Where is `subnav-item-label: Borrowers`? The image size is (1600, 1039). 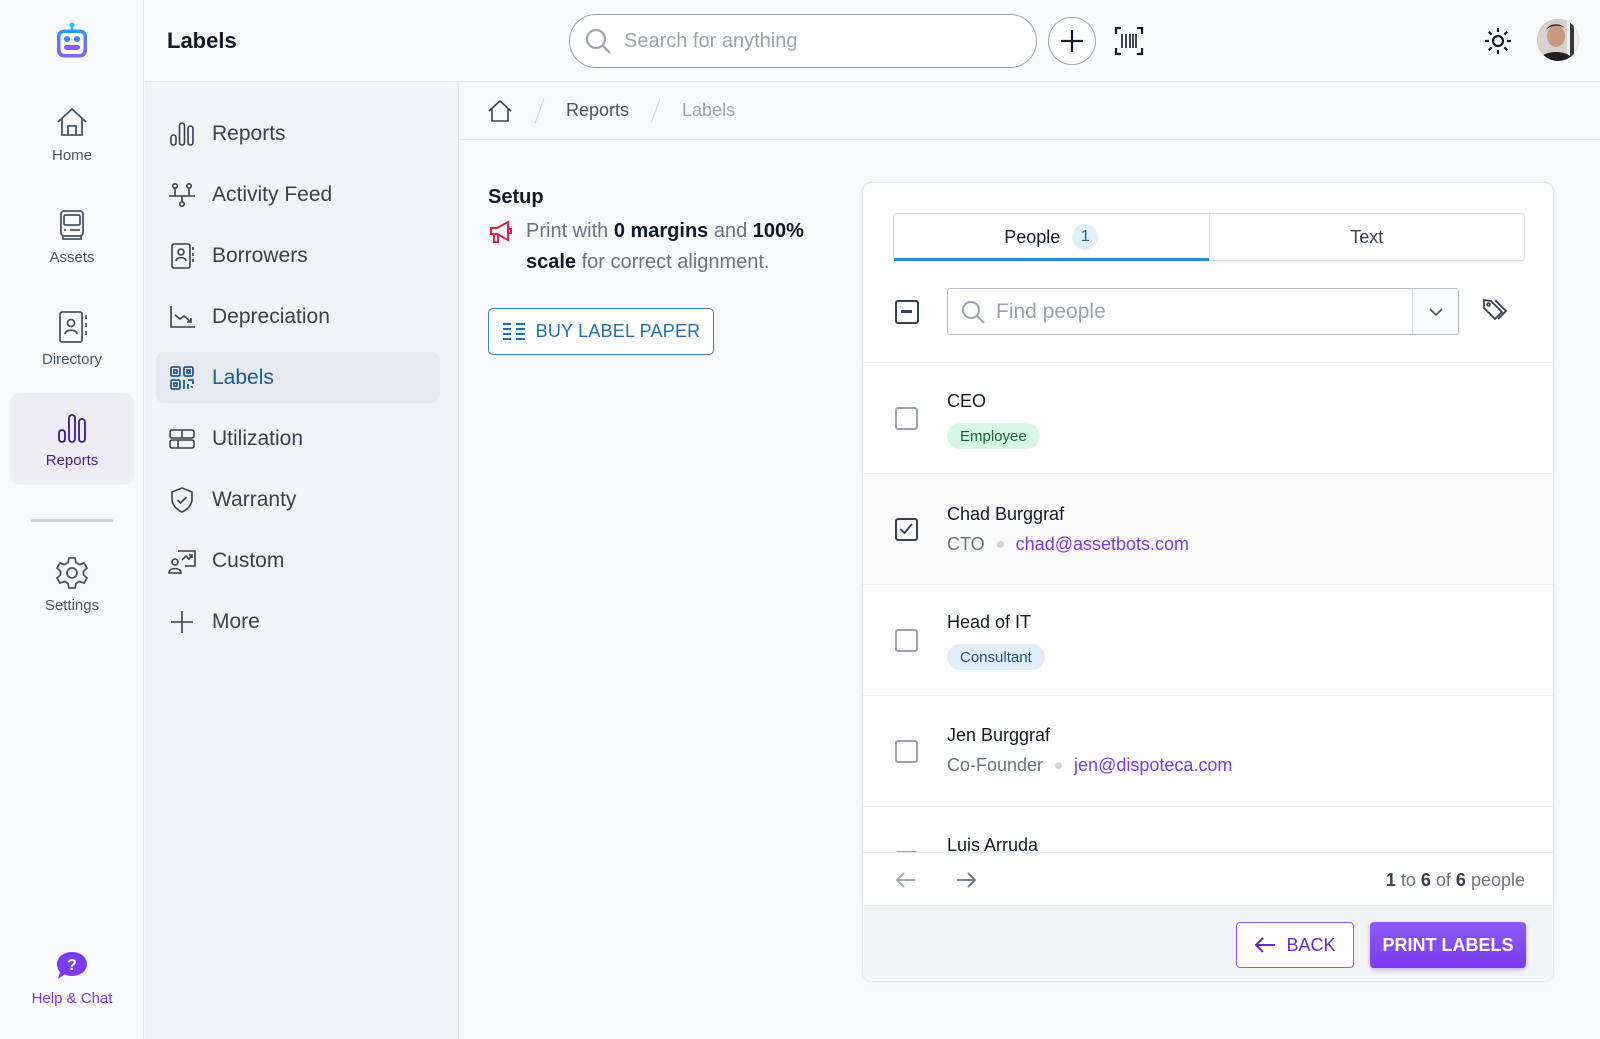 subnav-item-label: Borrowers is located at coordinates (260, 255).